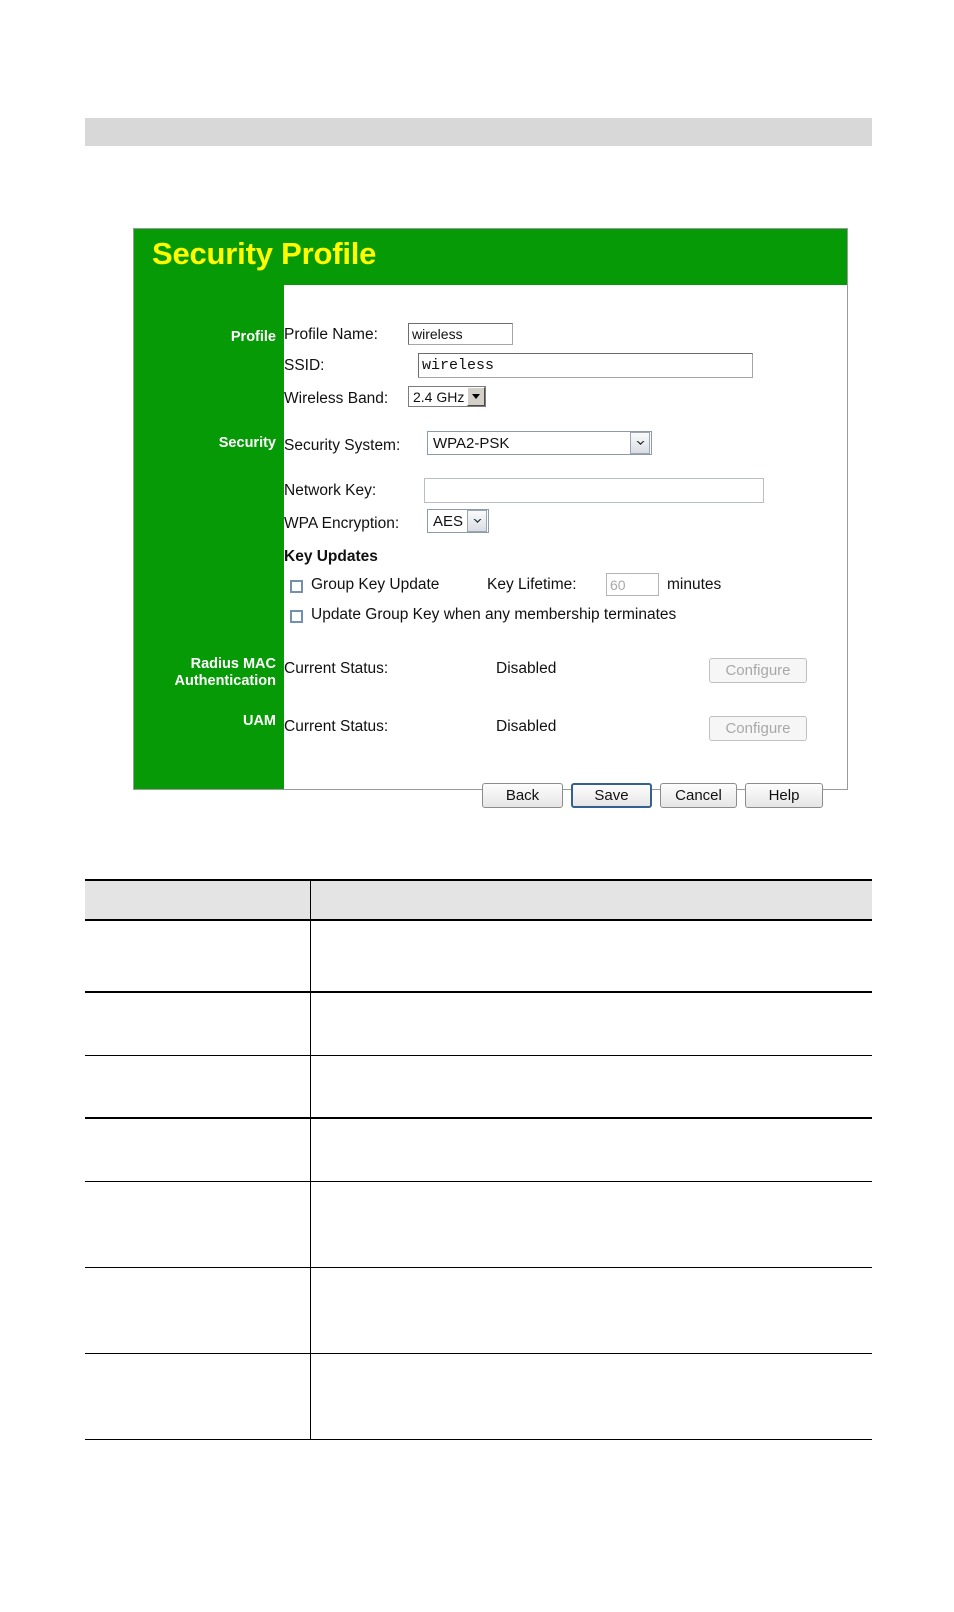 This screenshot has height=1612, width=954. What do you see at coordinates (342, 445) in the screenshot?
I see `security-system-label: Security System:` at bounding box center [342, 445].